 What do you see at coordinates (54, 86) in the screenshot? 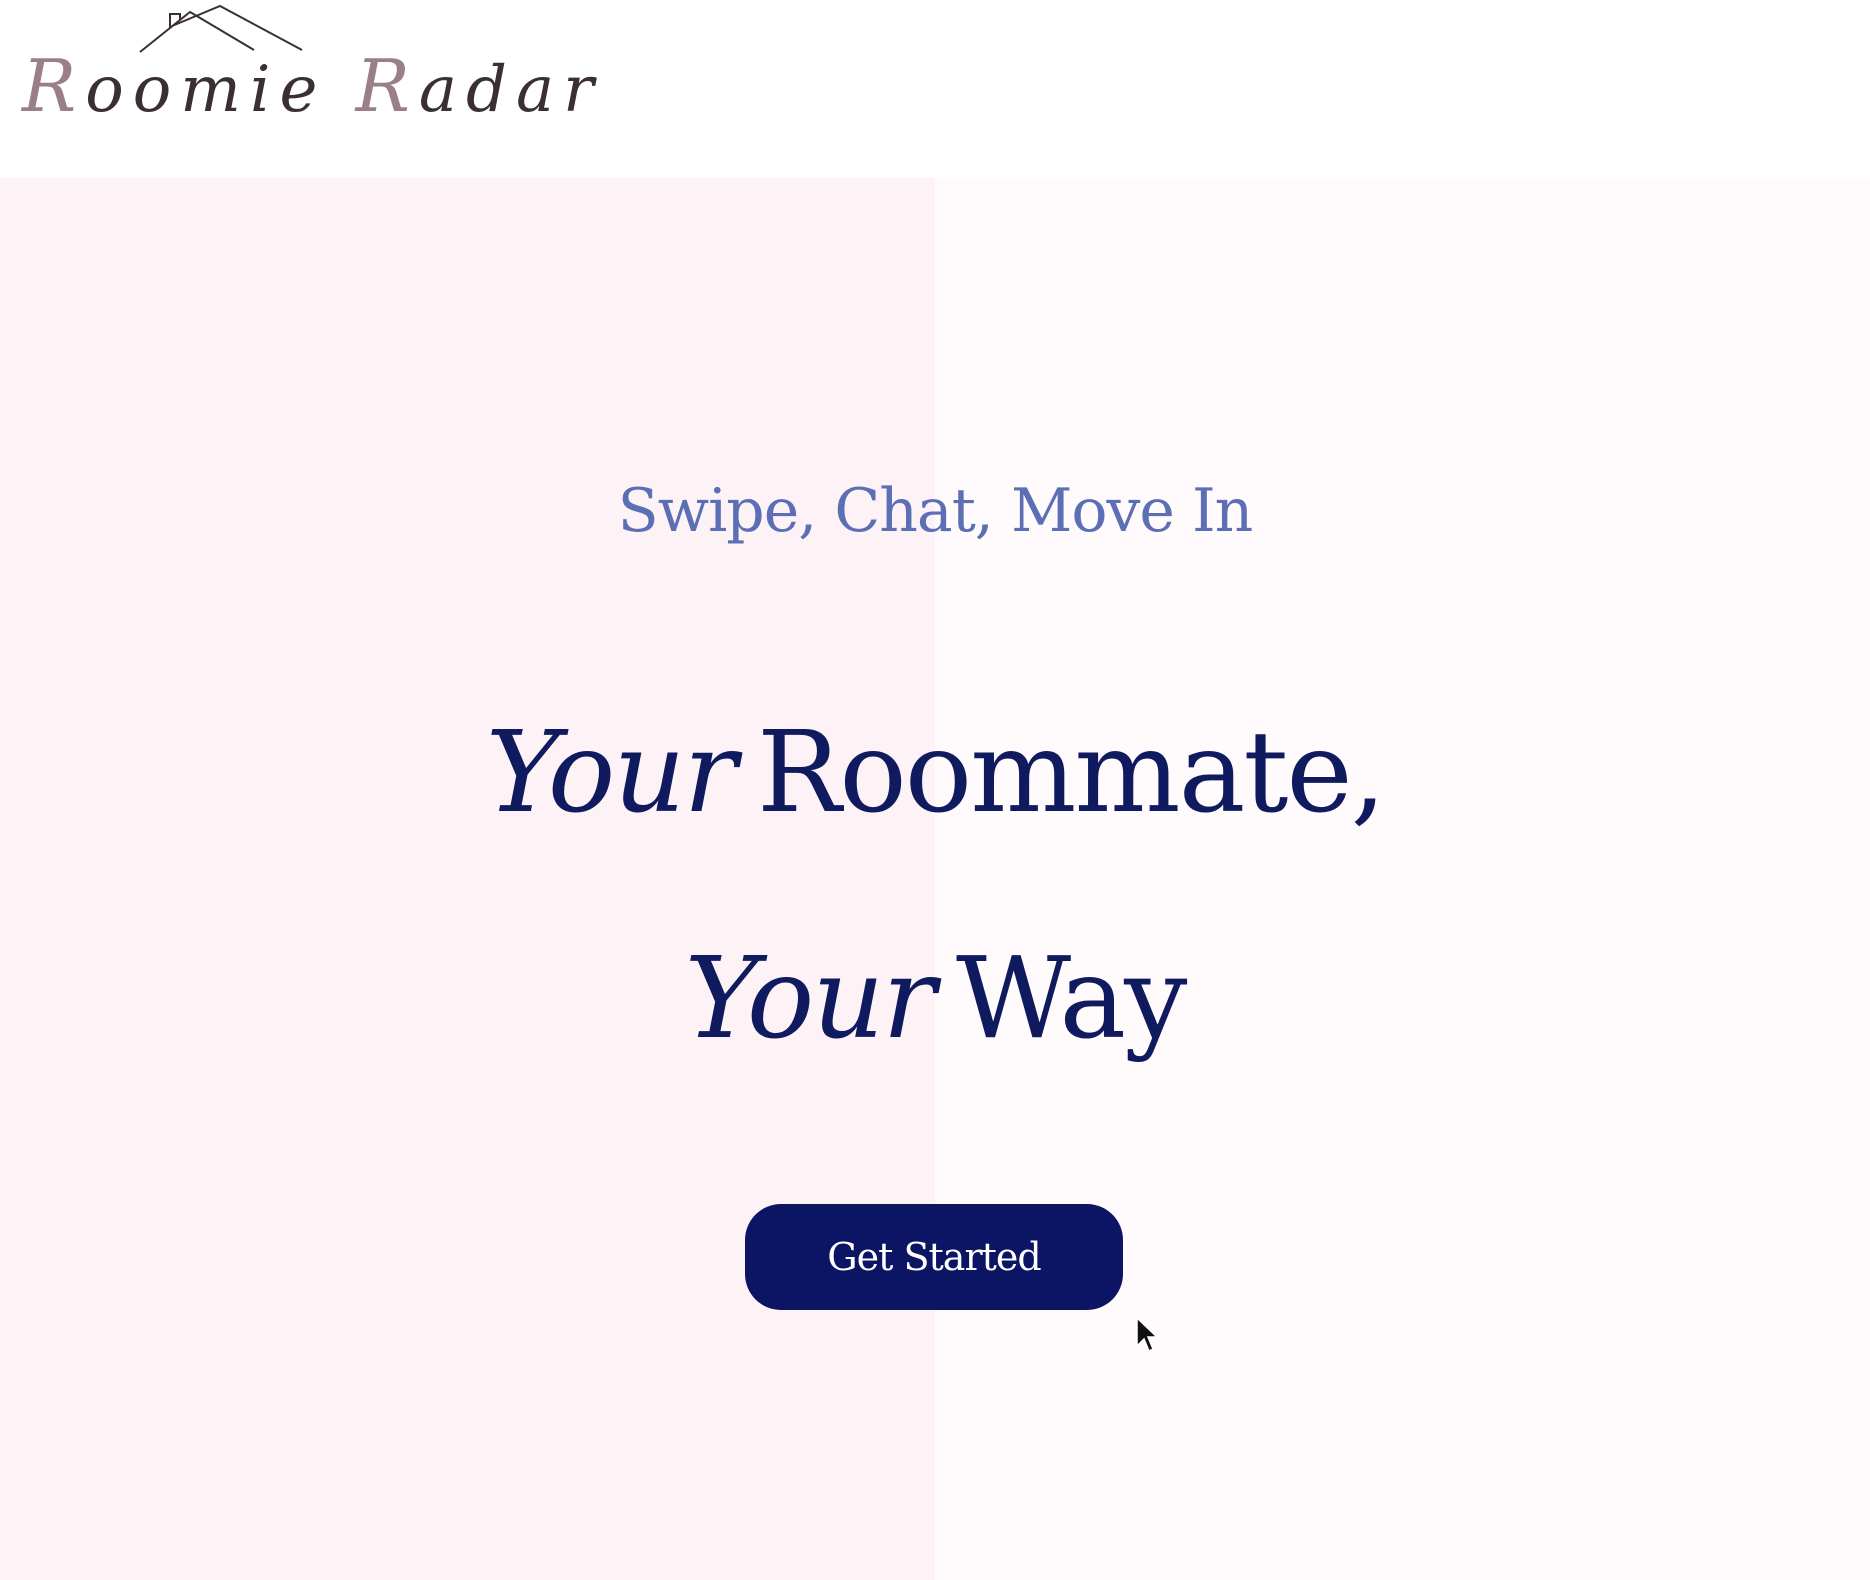
I see `logo-cap-r1: R` at bounding box center [54, 86].